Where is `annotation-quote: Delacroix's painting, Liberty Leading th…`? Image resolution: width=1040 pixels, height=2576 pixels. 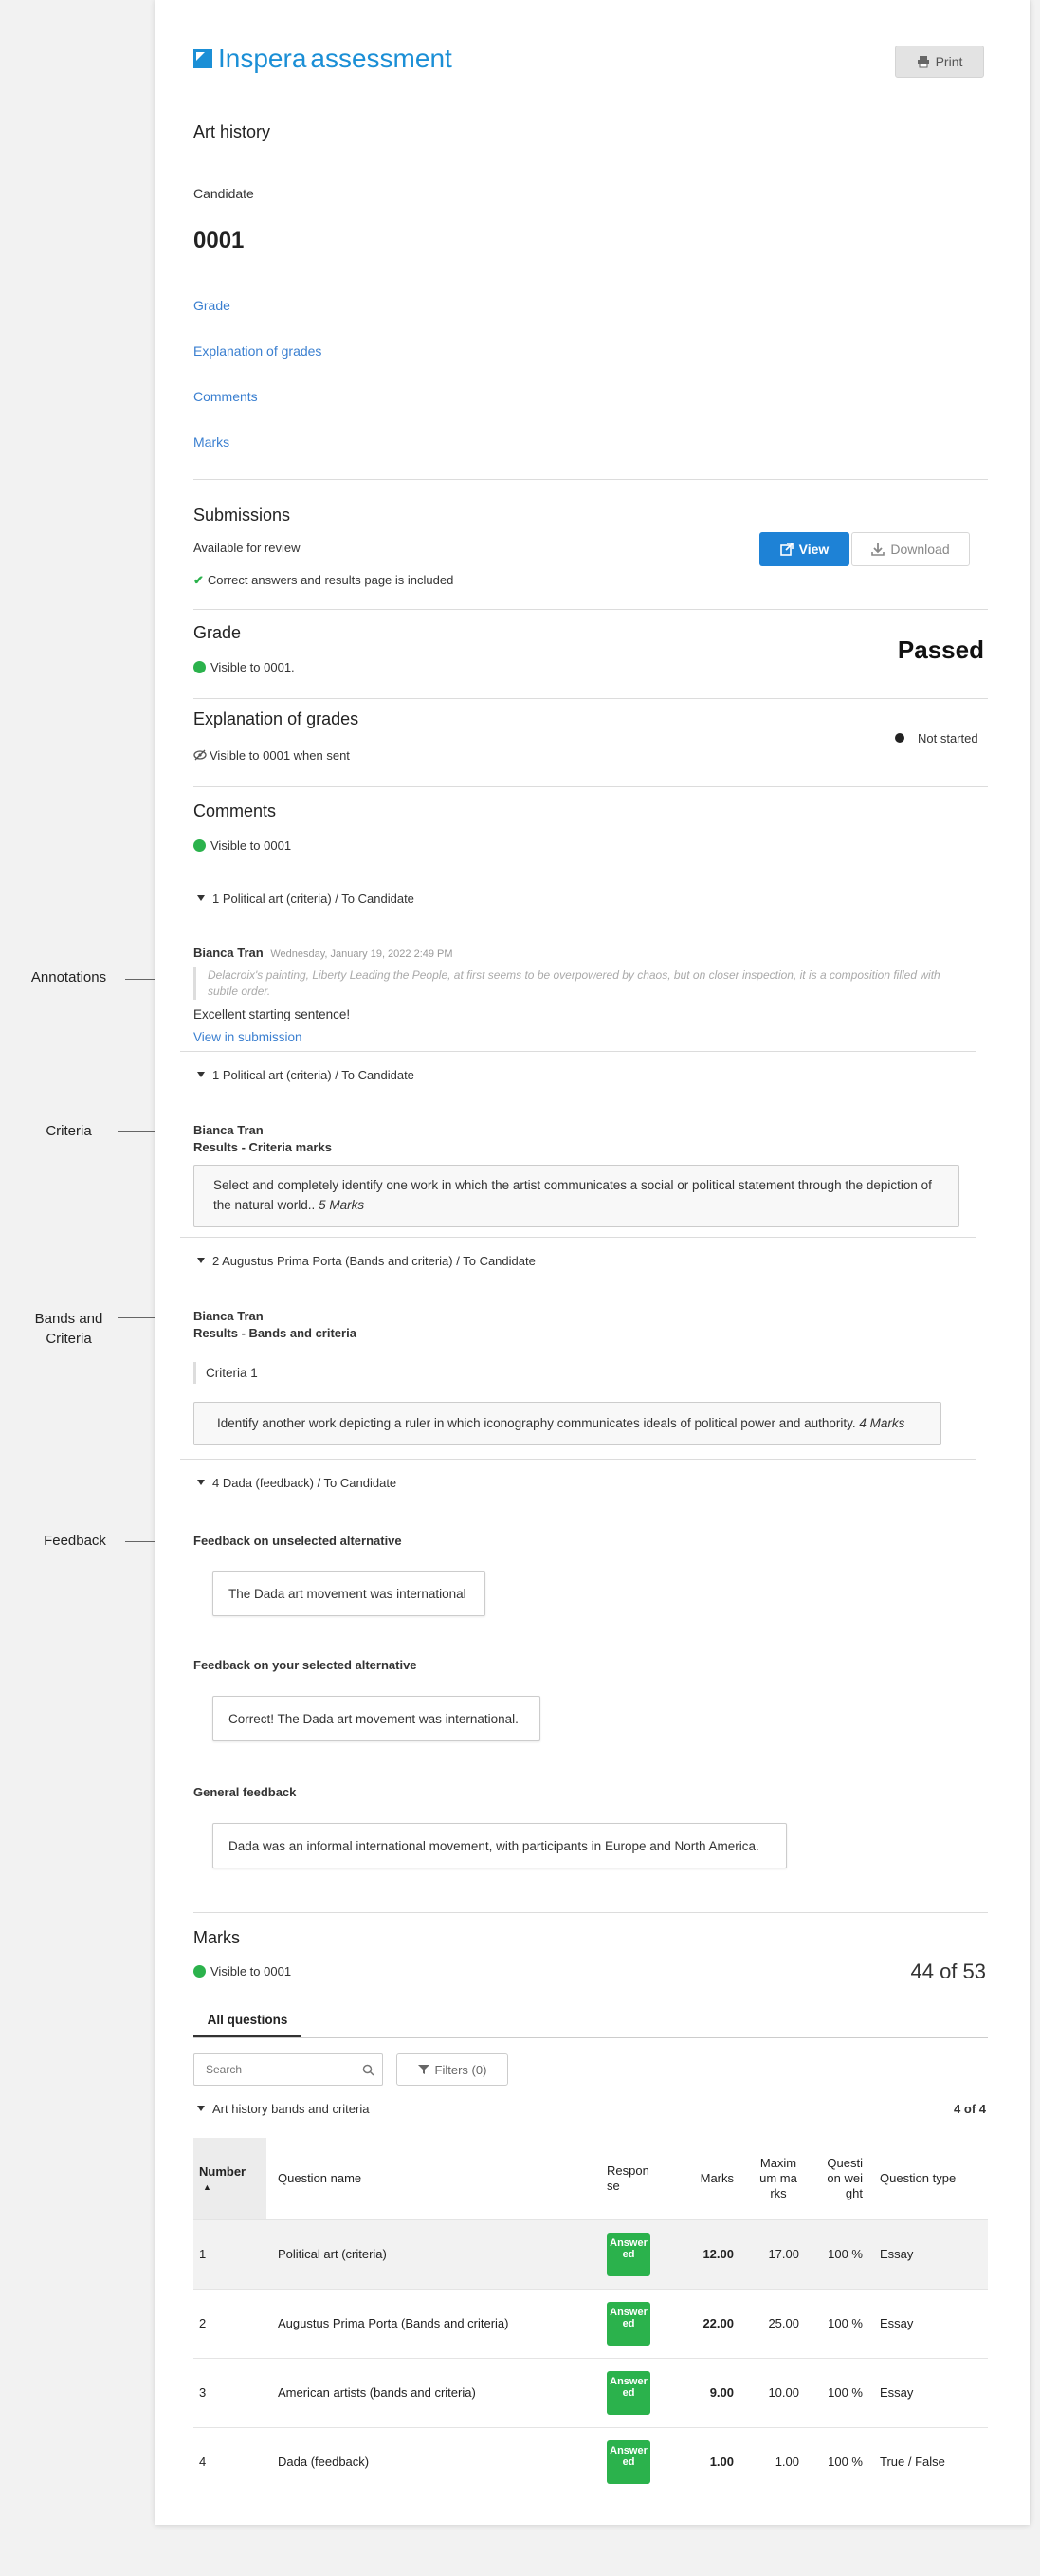
annotation-quote: Delacroix's painting, Liberty Leading th… is located at coordinates (570, 983).